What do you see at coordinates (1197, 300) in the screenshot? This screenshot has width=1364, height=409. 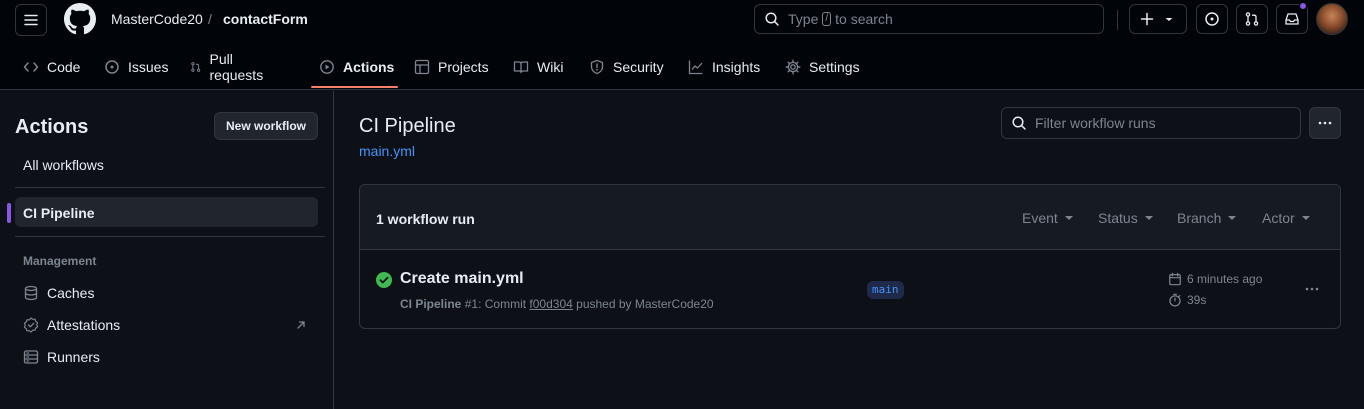 I see `run-duration-text: 39s` at bounding box center [1197, 300].